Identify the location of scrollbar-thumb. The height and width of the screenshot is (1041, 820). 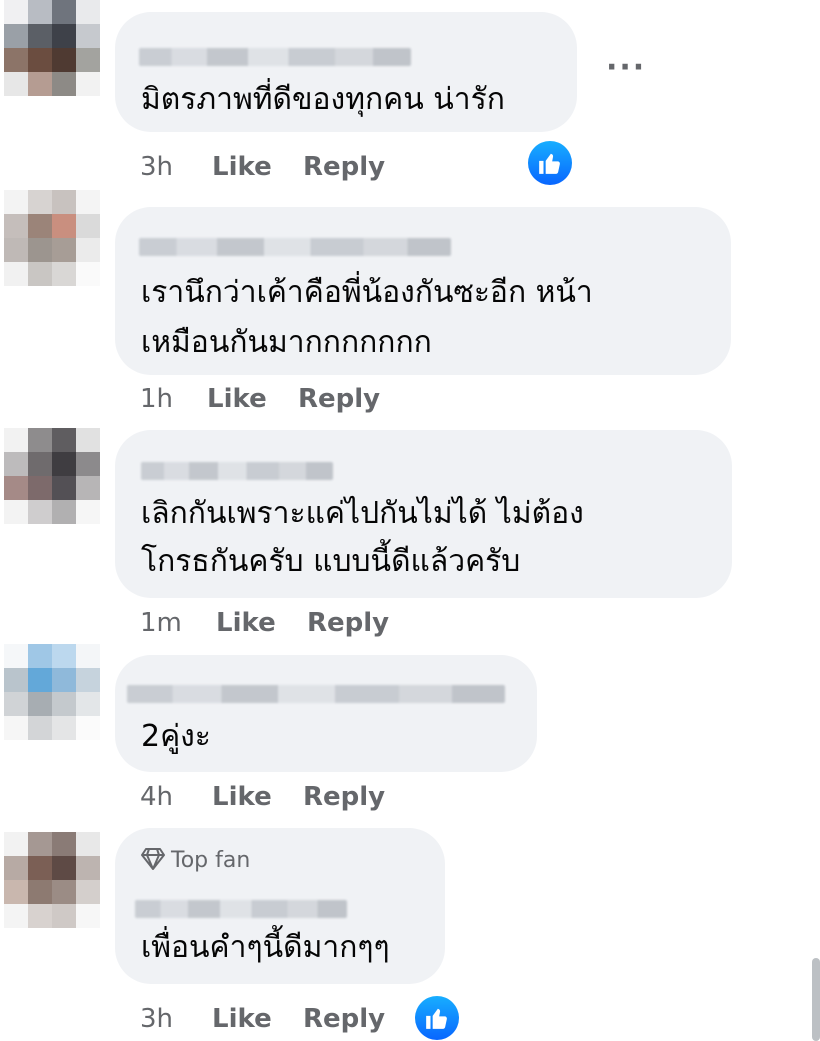
(816, 999).